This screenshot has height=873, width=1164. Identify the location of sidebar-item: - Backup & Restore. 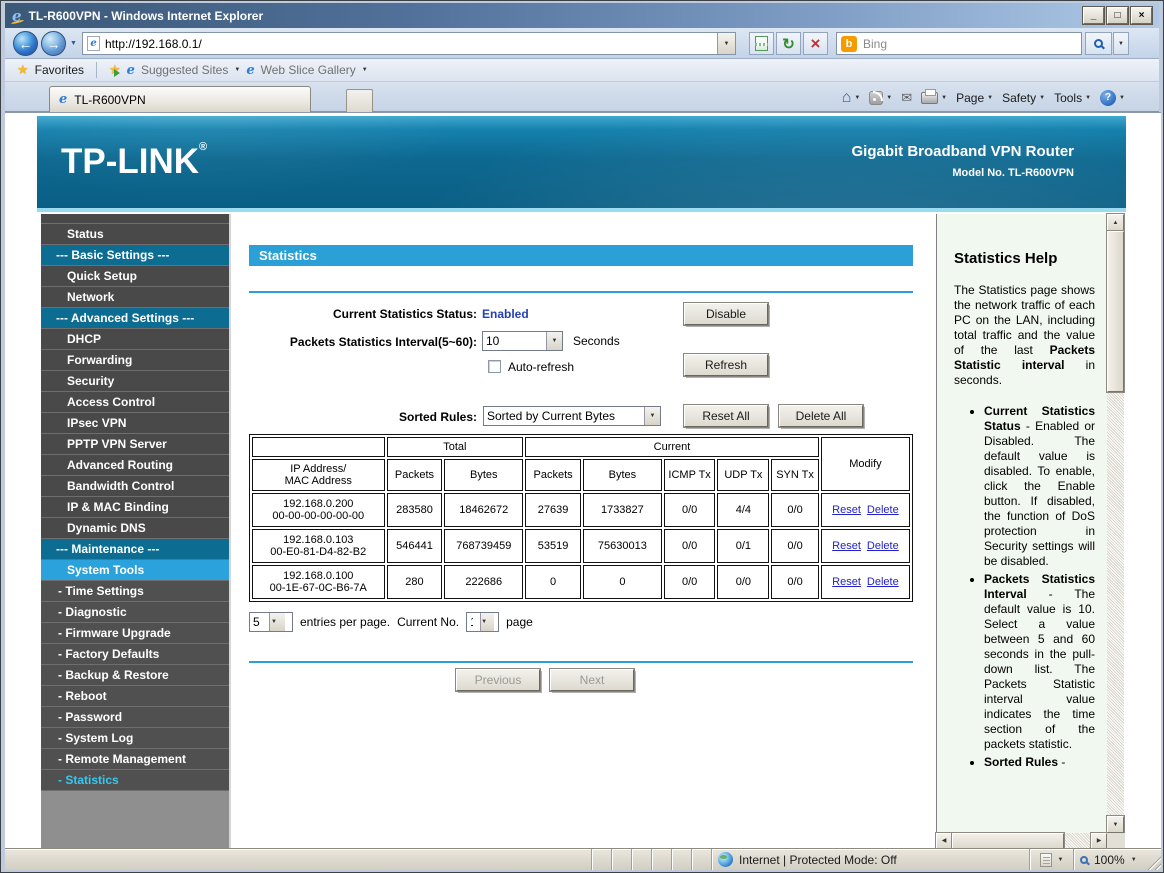
(135, 675).